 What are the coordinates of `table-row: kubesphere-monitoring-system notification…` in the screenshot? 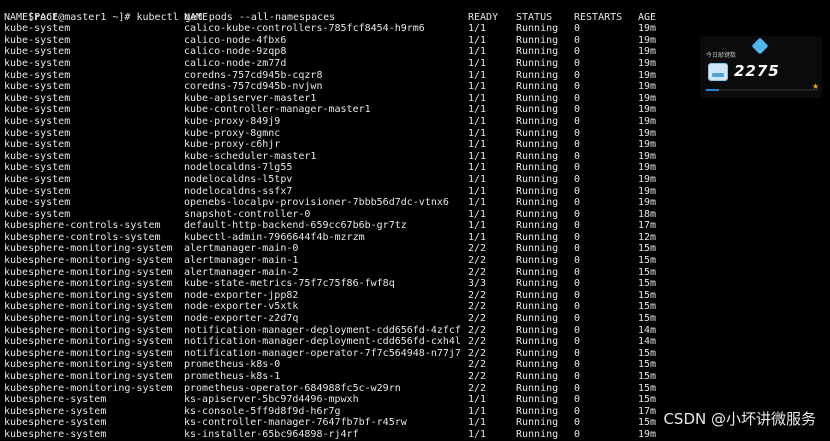 It's located at (417, 331).